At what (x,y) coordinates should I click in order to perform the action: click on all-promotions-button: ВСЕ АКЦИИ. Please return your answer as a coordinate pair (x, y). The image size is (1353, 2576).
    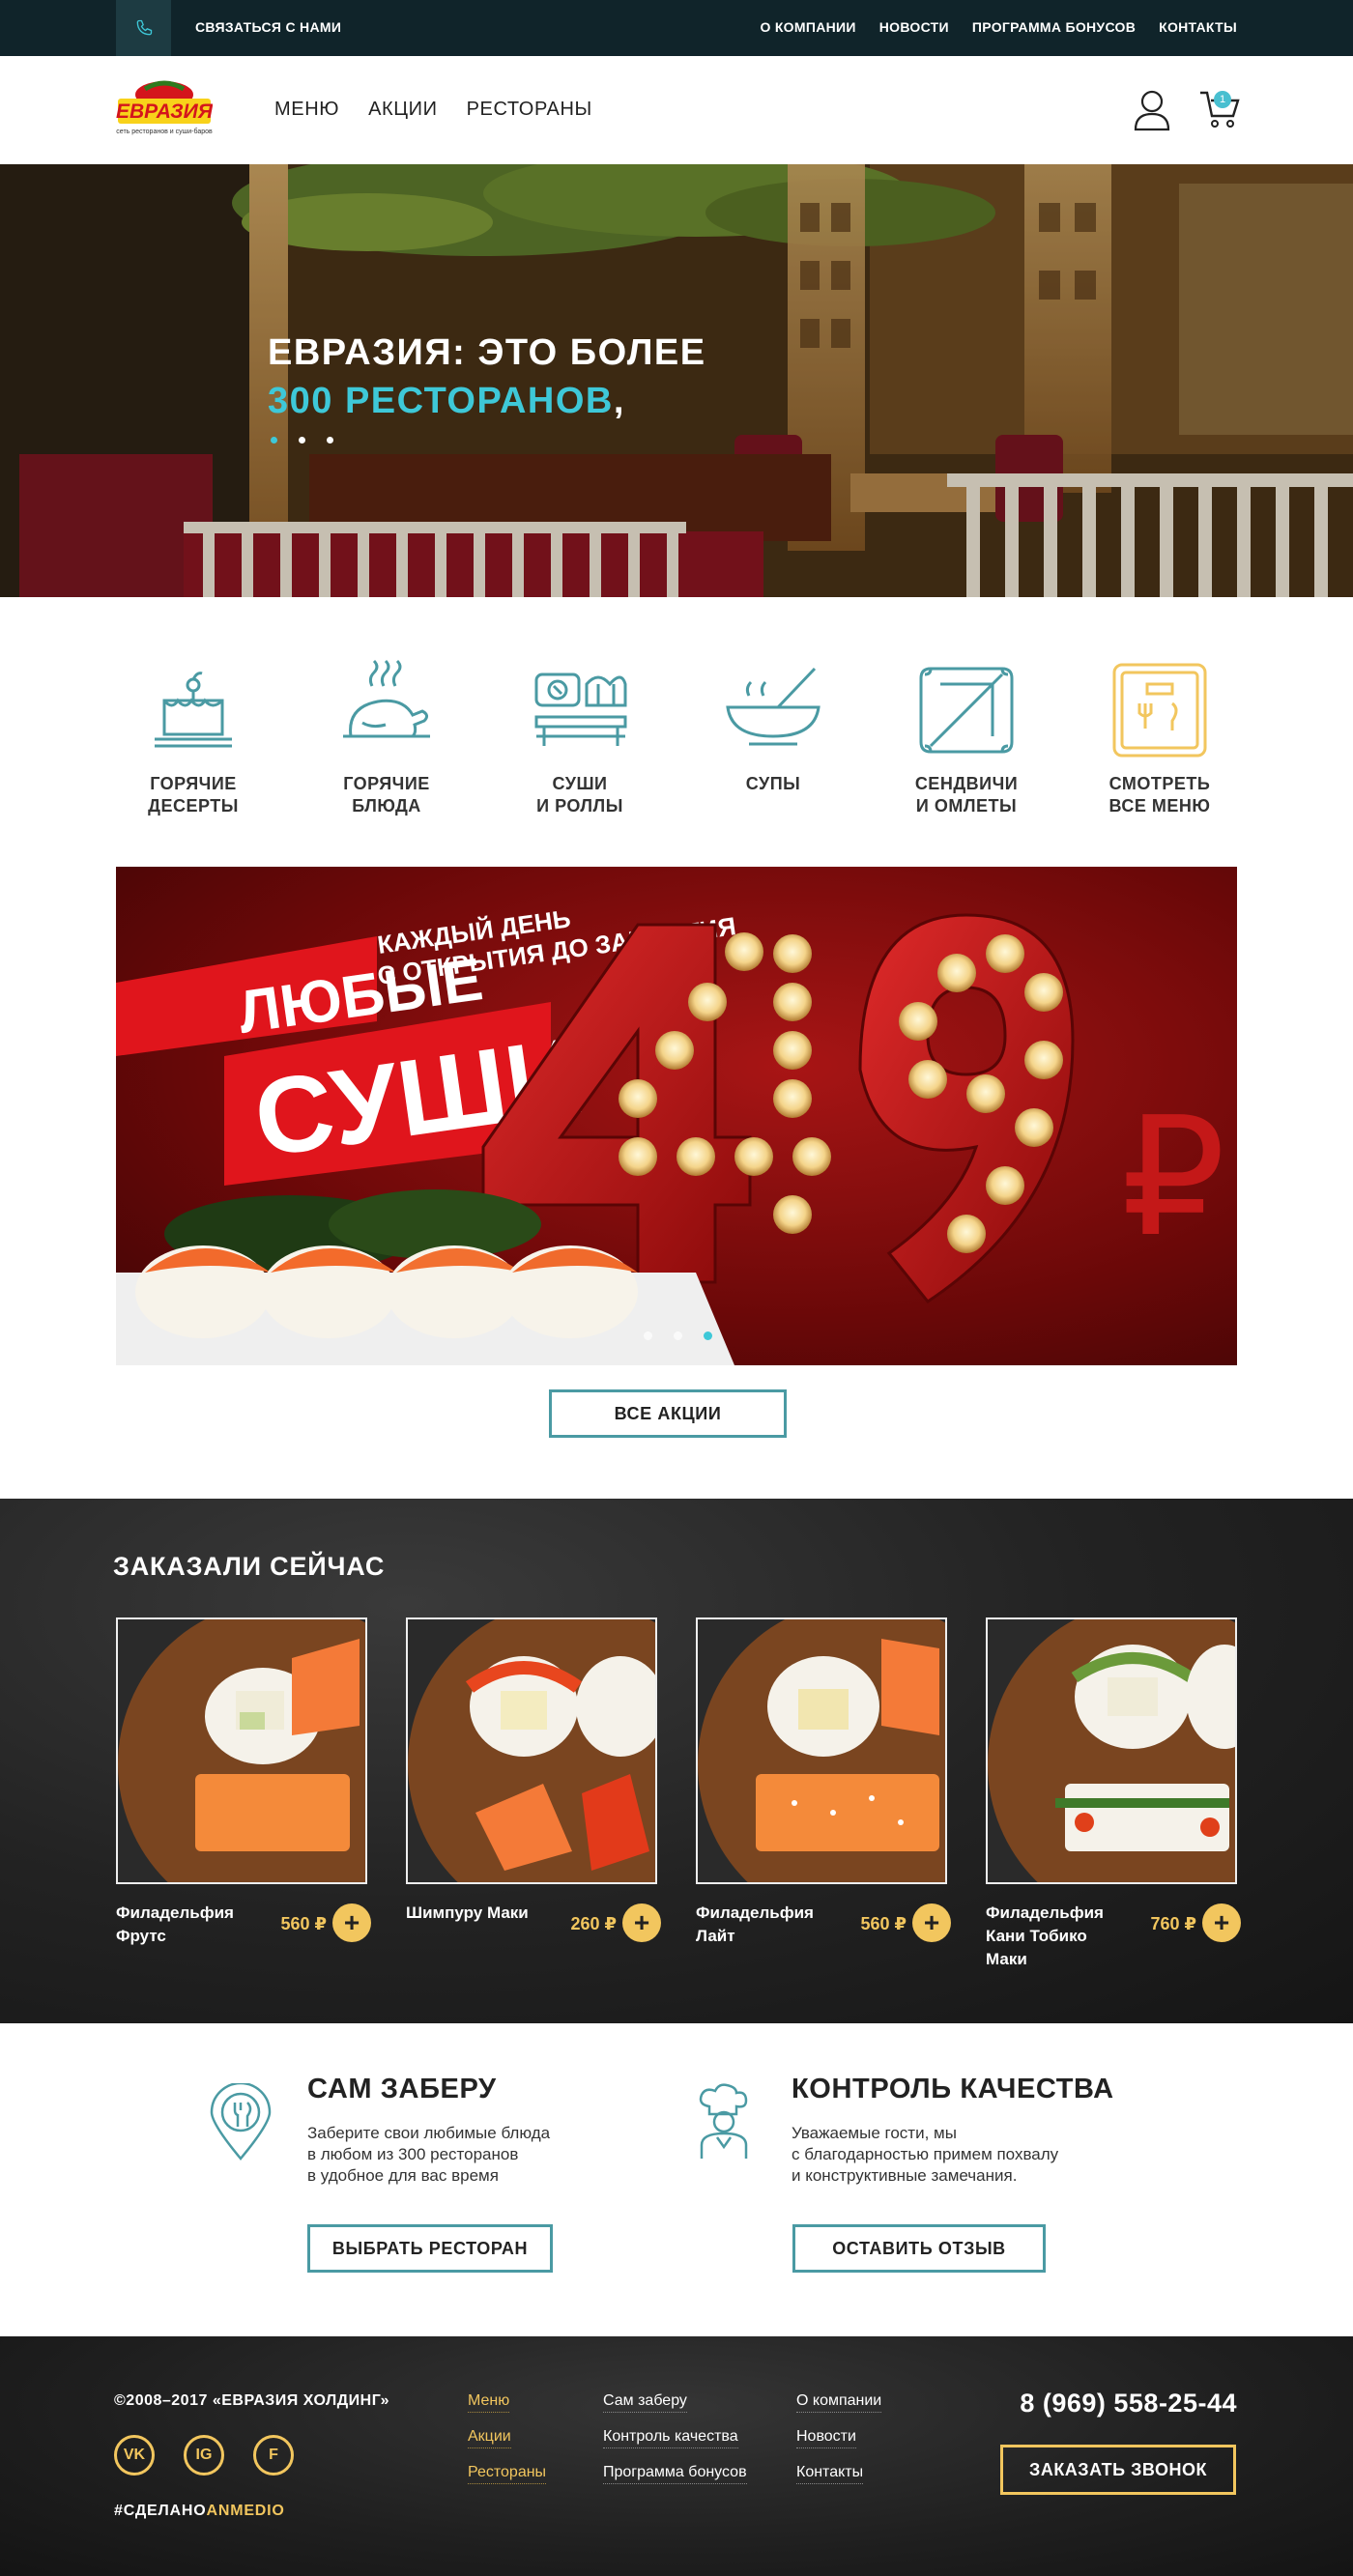
    Looking at the image, I should click on (668, 1414).